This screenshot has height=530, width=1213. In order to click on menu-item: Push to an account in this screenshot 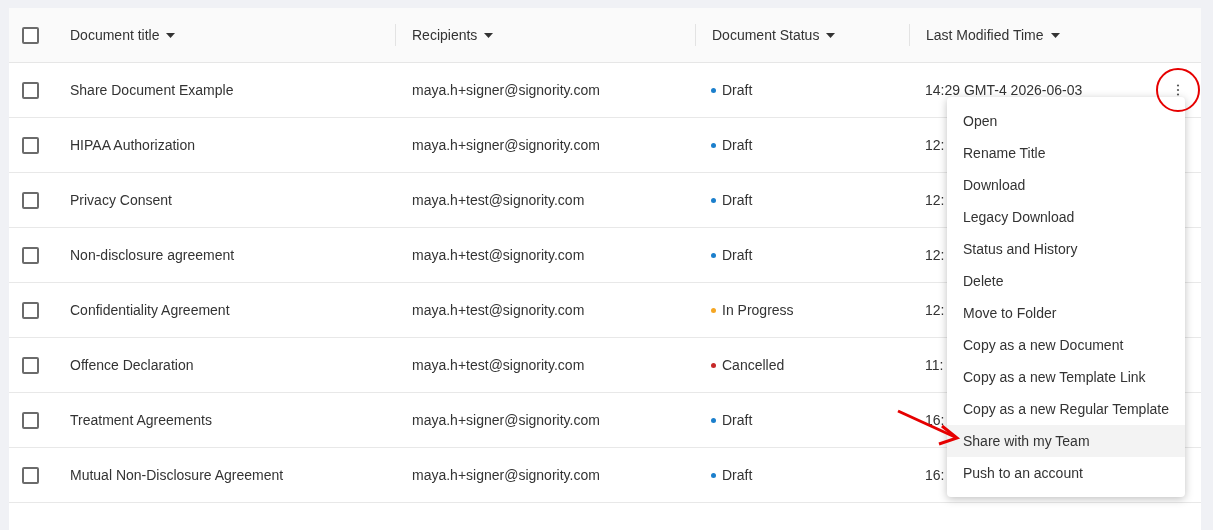, I will do `click(1066, 473)`.